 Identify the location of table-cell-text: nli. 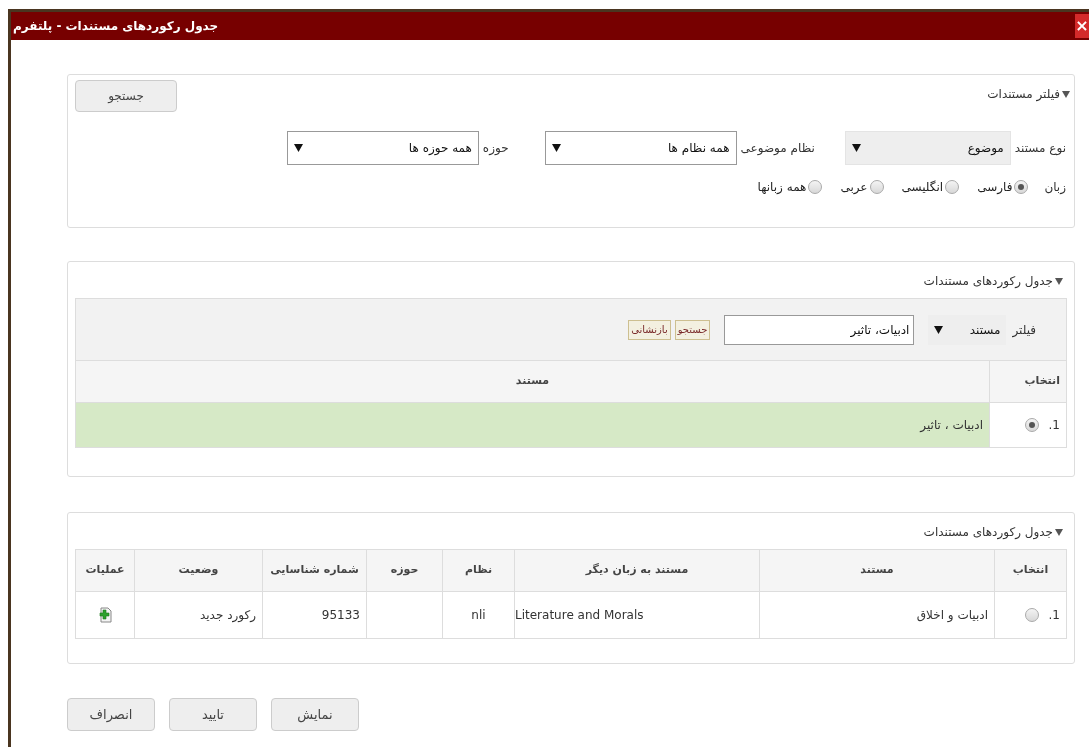
(478, 615).